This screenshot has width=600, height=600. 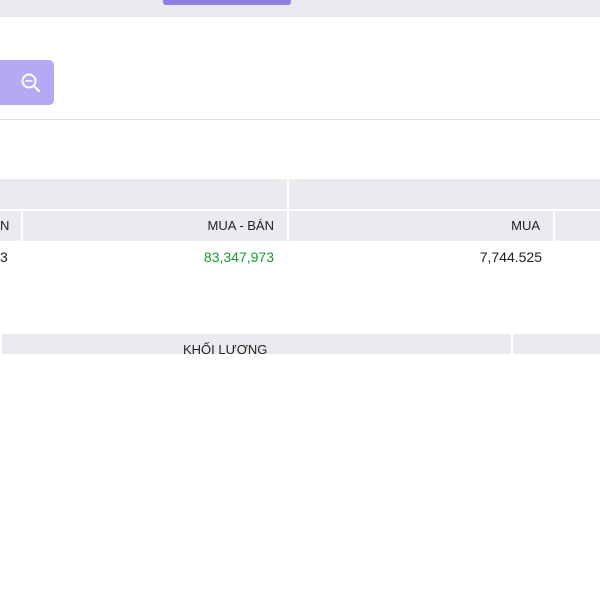 I want to click on volume-table-header-row: KHỐI LƯỢNG, so click(x=300, y=344).